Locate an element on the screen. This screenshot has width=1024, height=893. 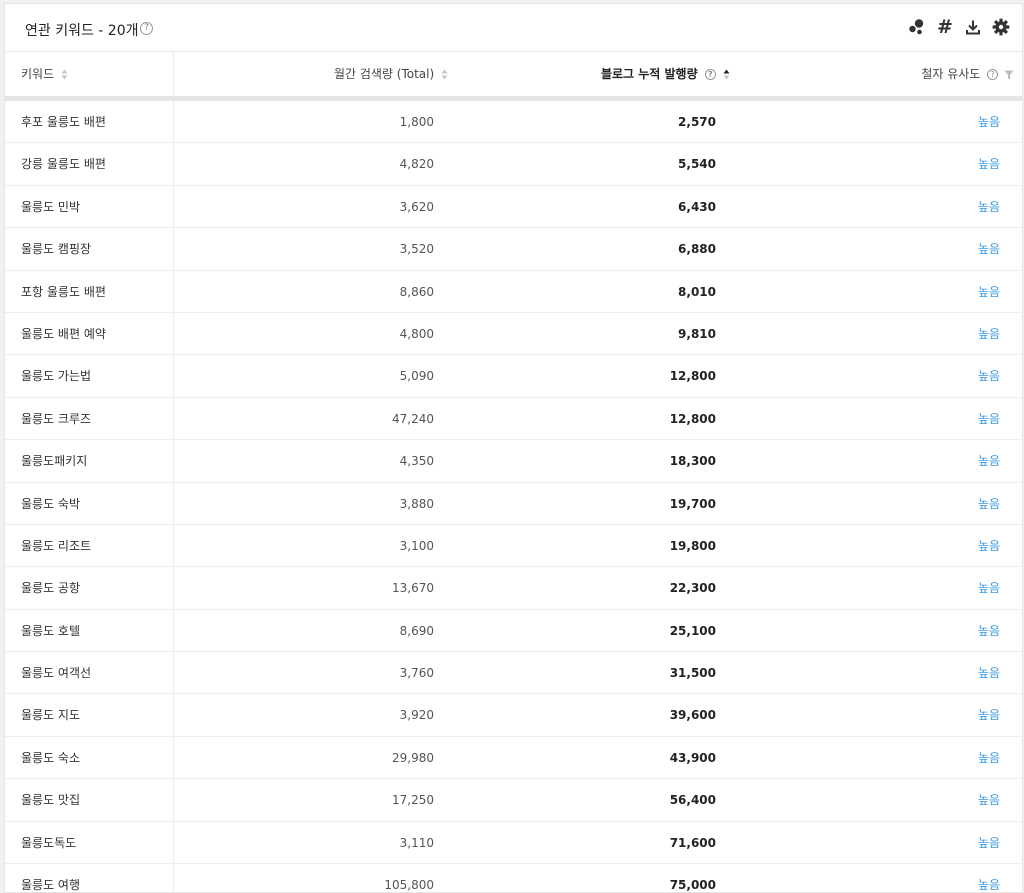
panel-header: 연관 키워드 - 20개 ? # is located at coordinates (513, 28).